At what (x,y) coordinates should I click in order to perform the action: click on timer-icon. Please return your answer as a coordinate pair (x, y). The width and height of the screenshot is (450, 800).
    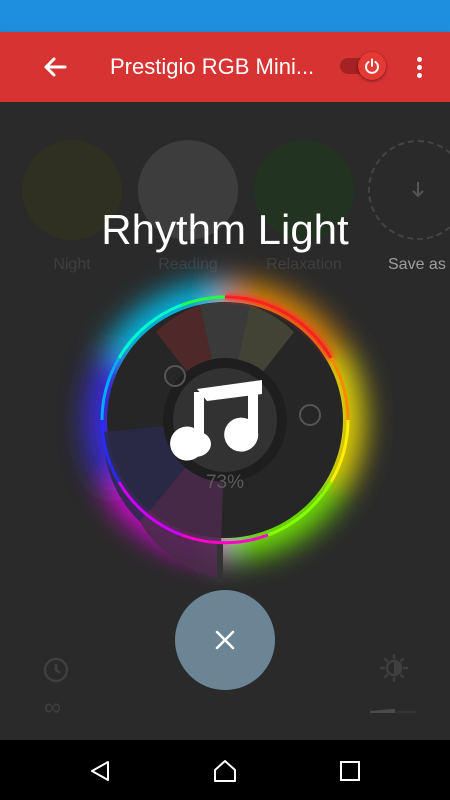
    Looking at the image, I should click on (56, 671).